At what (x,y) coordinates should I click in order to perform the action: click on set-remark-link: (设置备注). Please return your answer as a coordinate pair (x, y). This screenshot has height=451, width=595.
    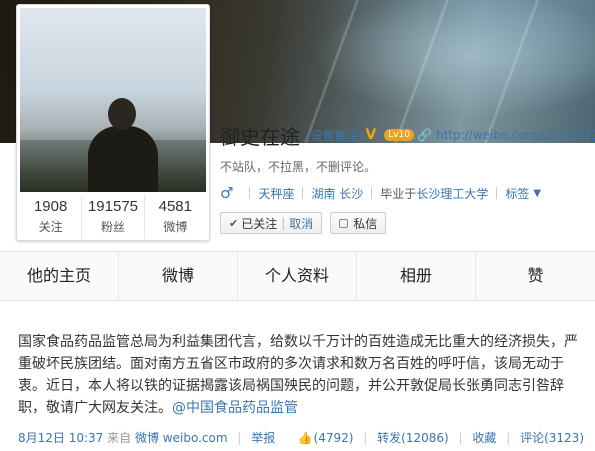
    Looking at the image, I should click on (334, 135).